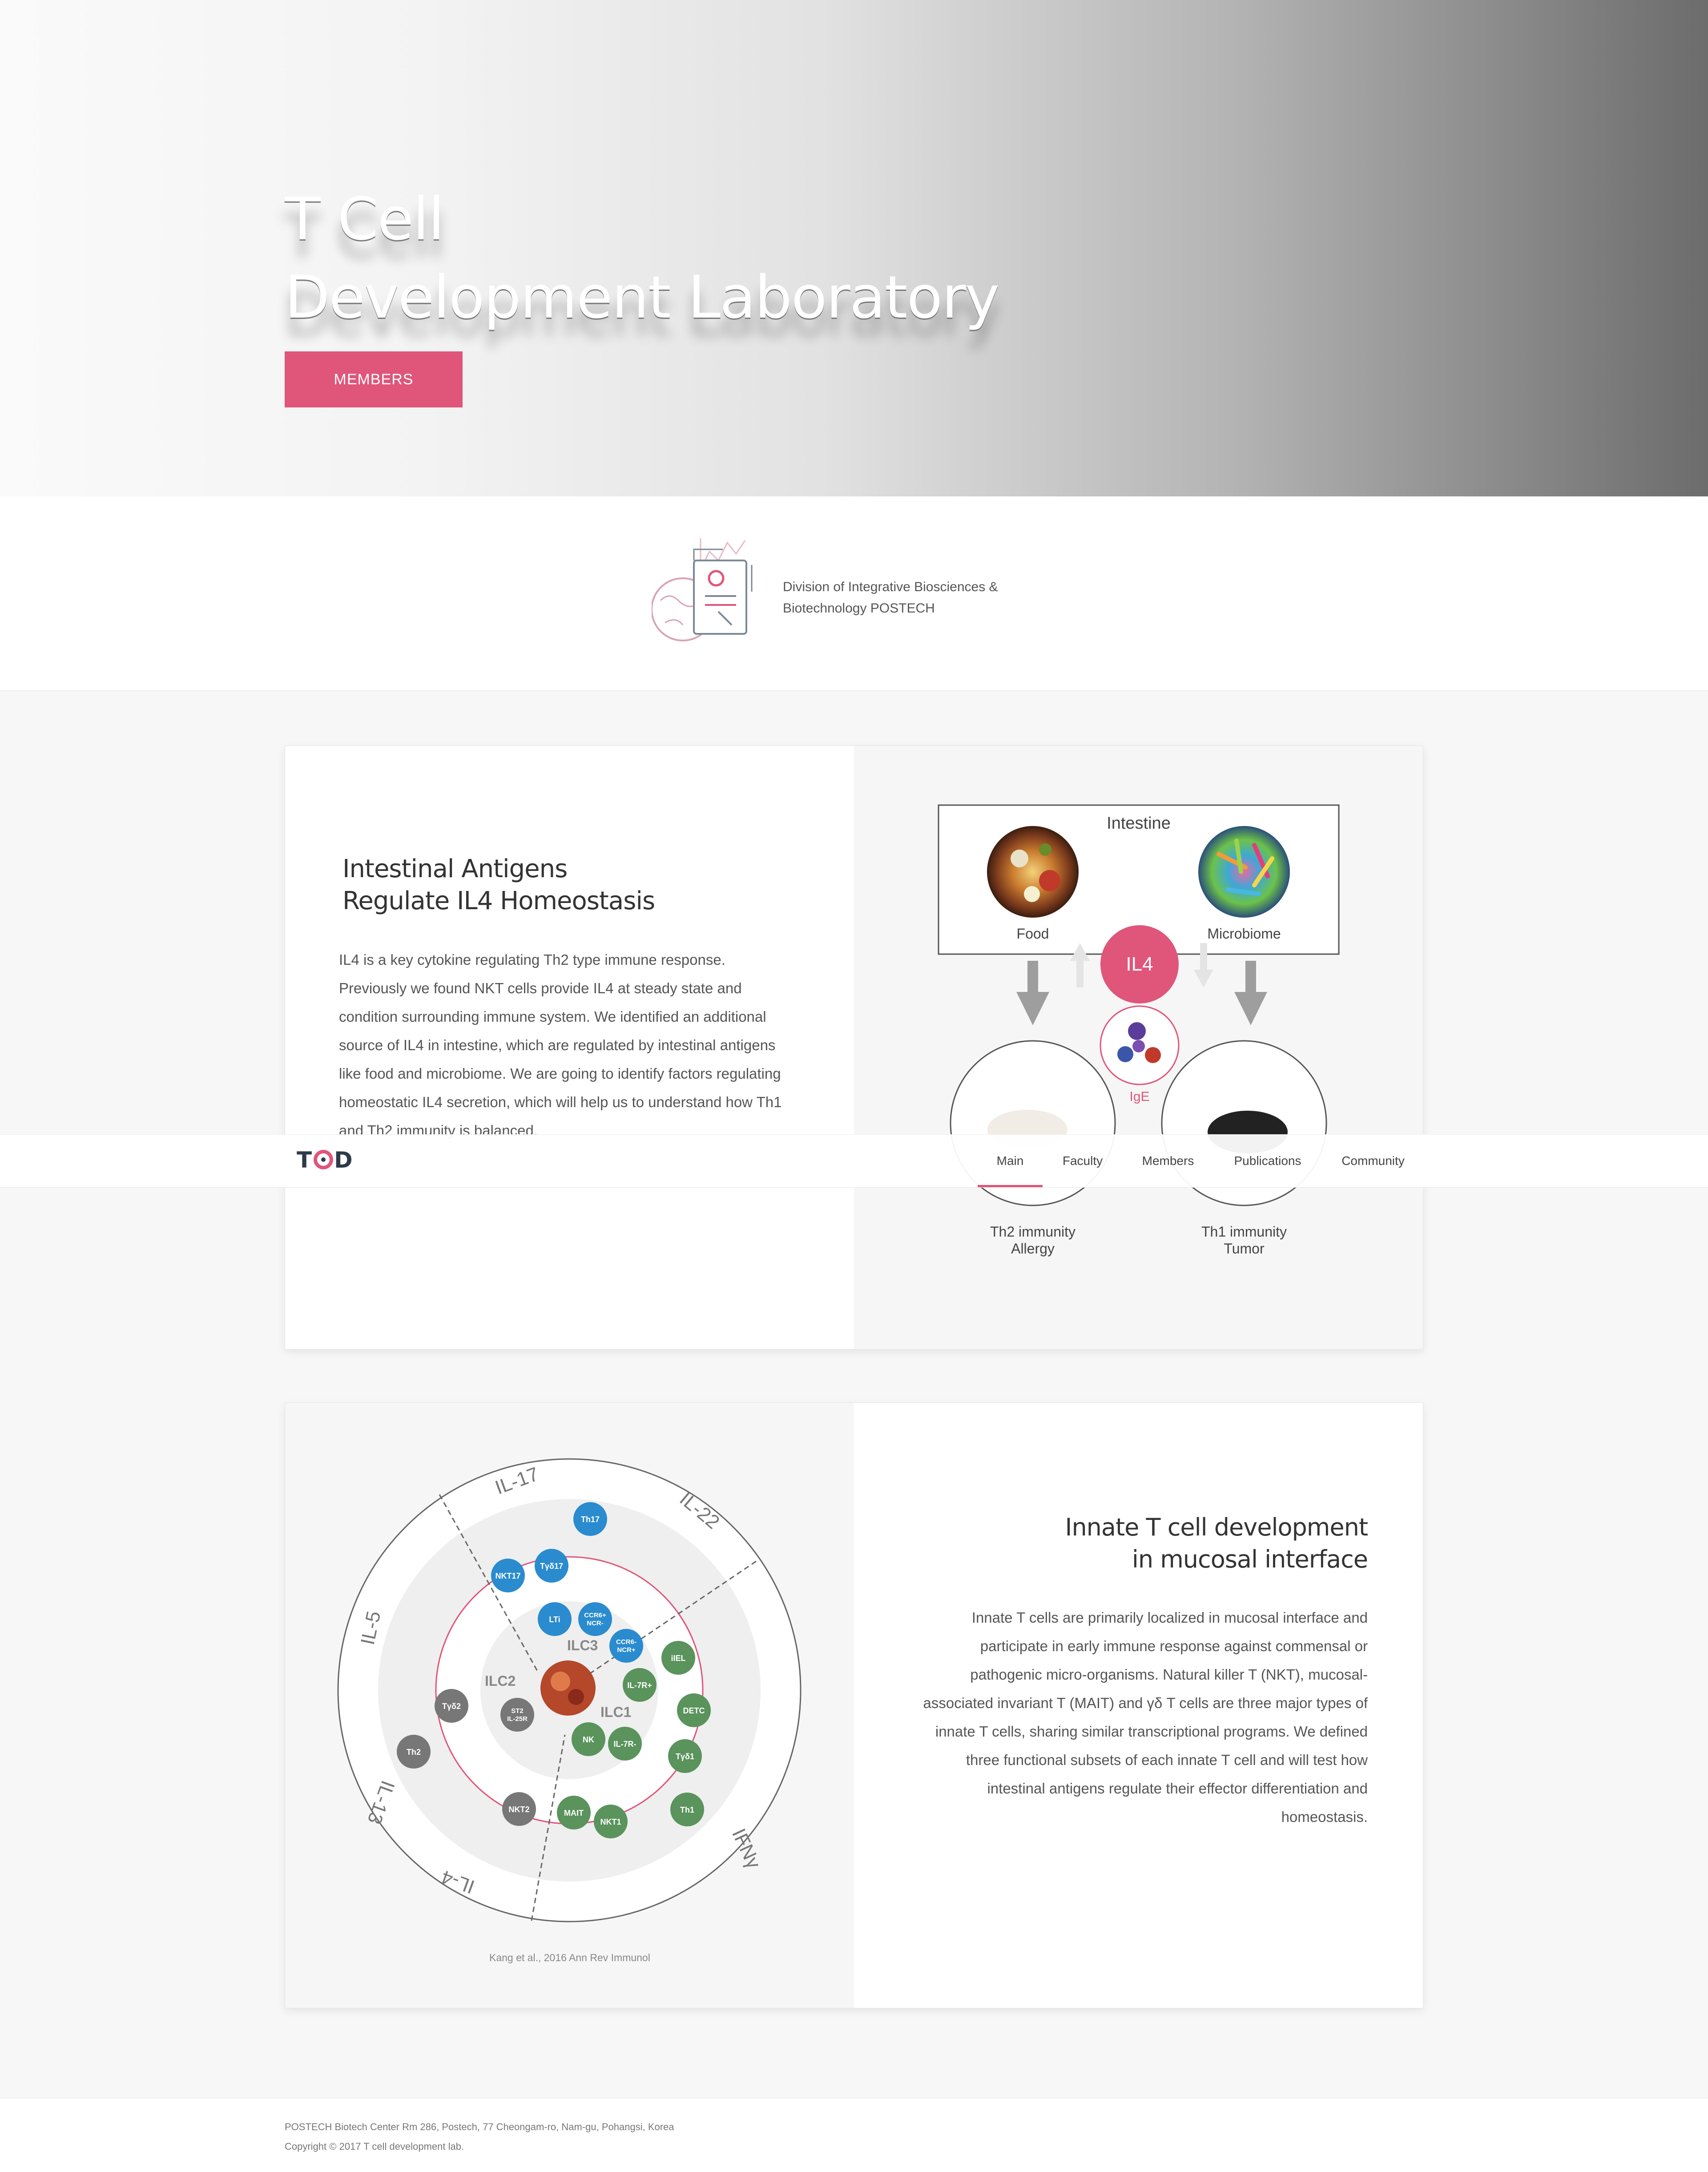  What do you see at coordinates (1168, 1161) in the screenshot?
I see `nav-item-members: Members` at bounding box center [1168, 1161].